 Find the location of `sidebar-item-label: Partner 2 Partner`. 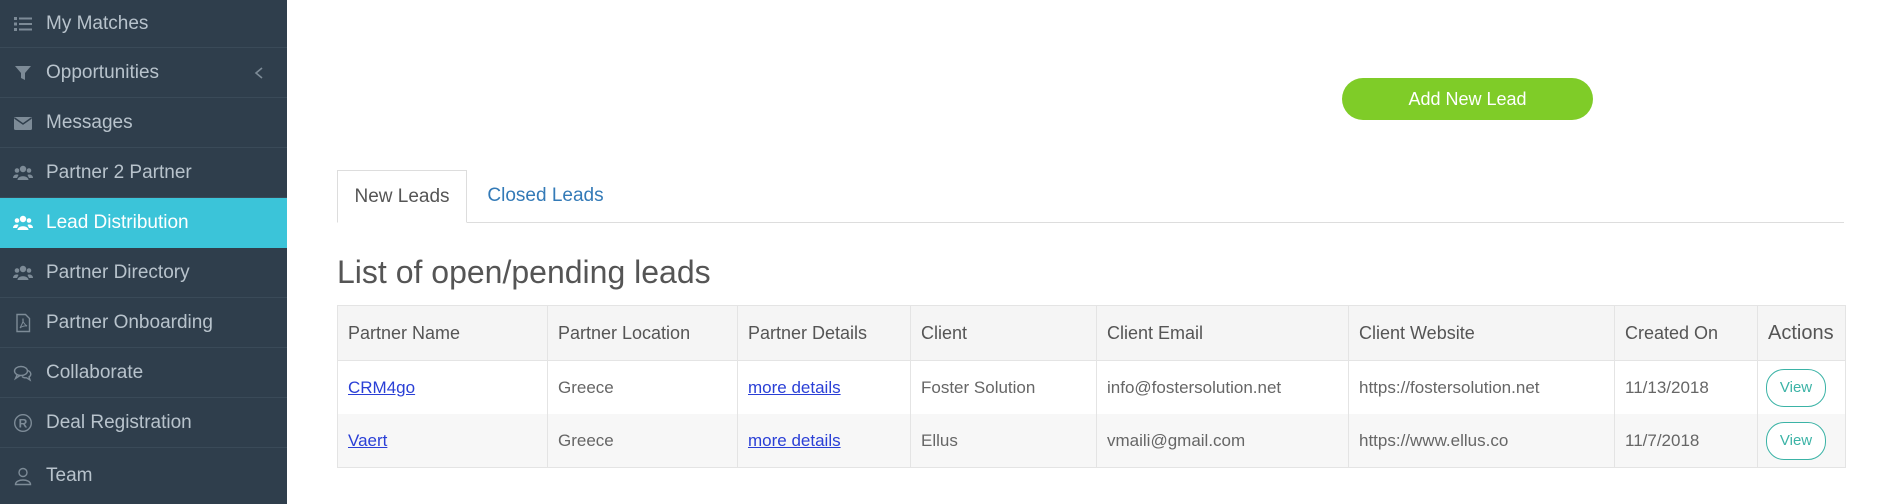

sidebar-item-label: Partner 2 Partner is located at coordinates (119, 172).